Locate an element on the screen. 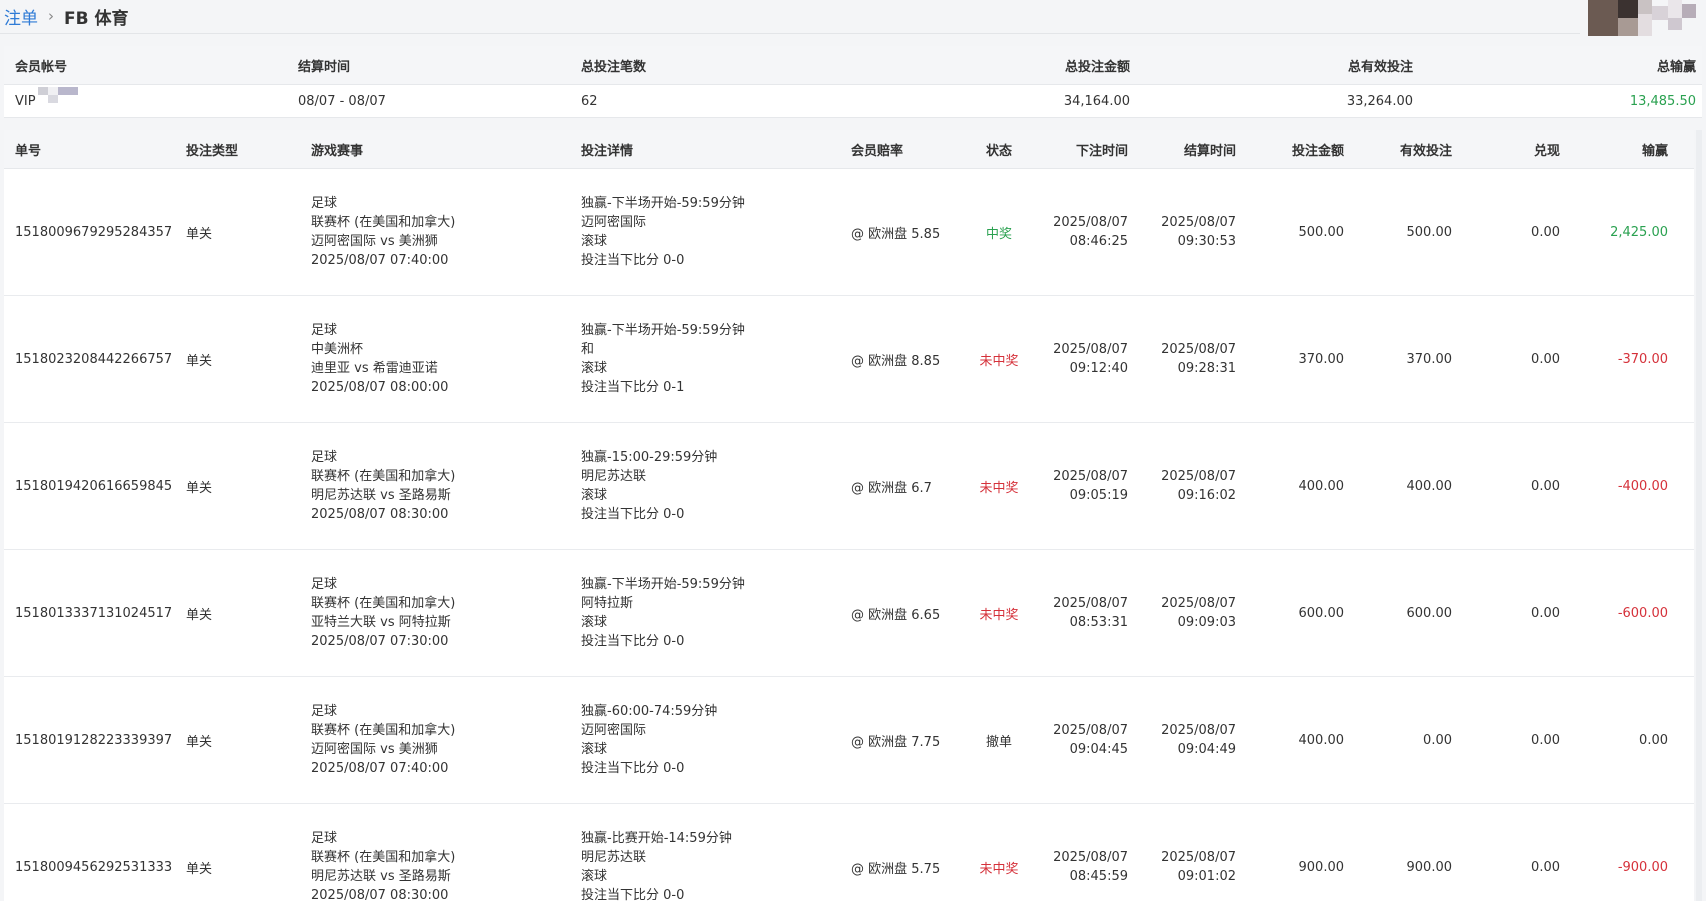 Image resolution: width=1706 pixels, height=901 pixels. bet-detail: 独赢-下半场开始-59:59分钟 阿特拉斯 滚球 投注当下比分 0-0 is located at coordinates (663, 613).